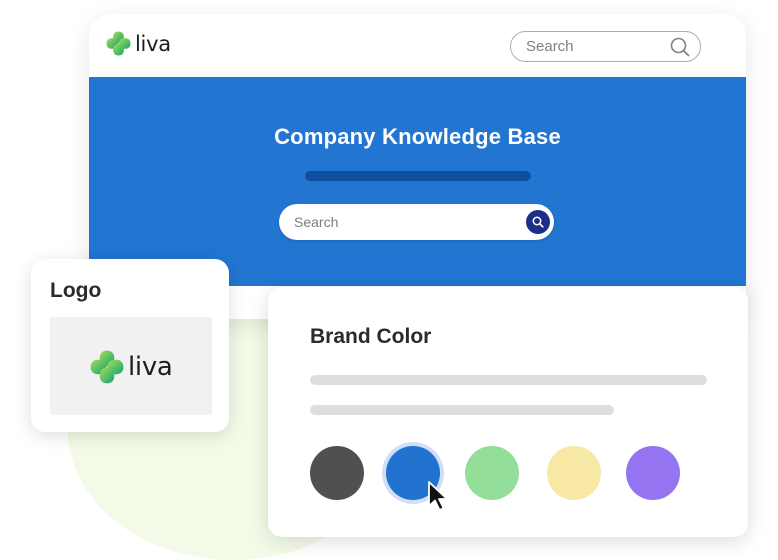  What do you see at coordinates (418, 176) in the screenshot?
I see `hero-subtitle-placeholder-bar` at bounding box center [418, 176].